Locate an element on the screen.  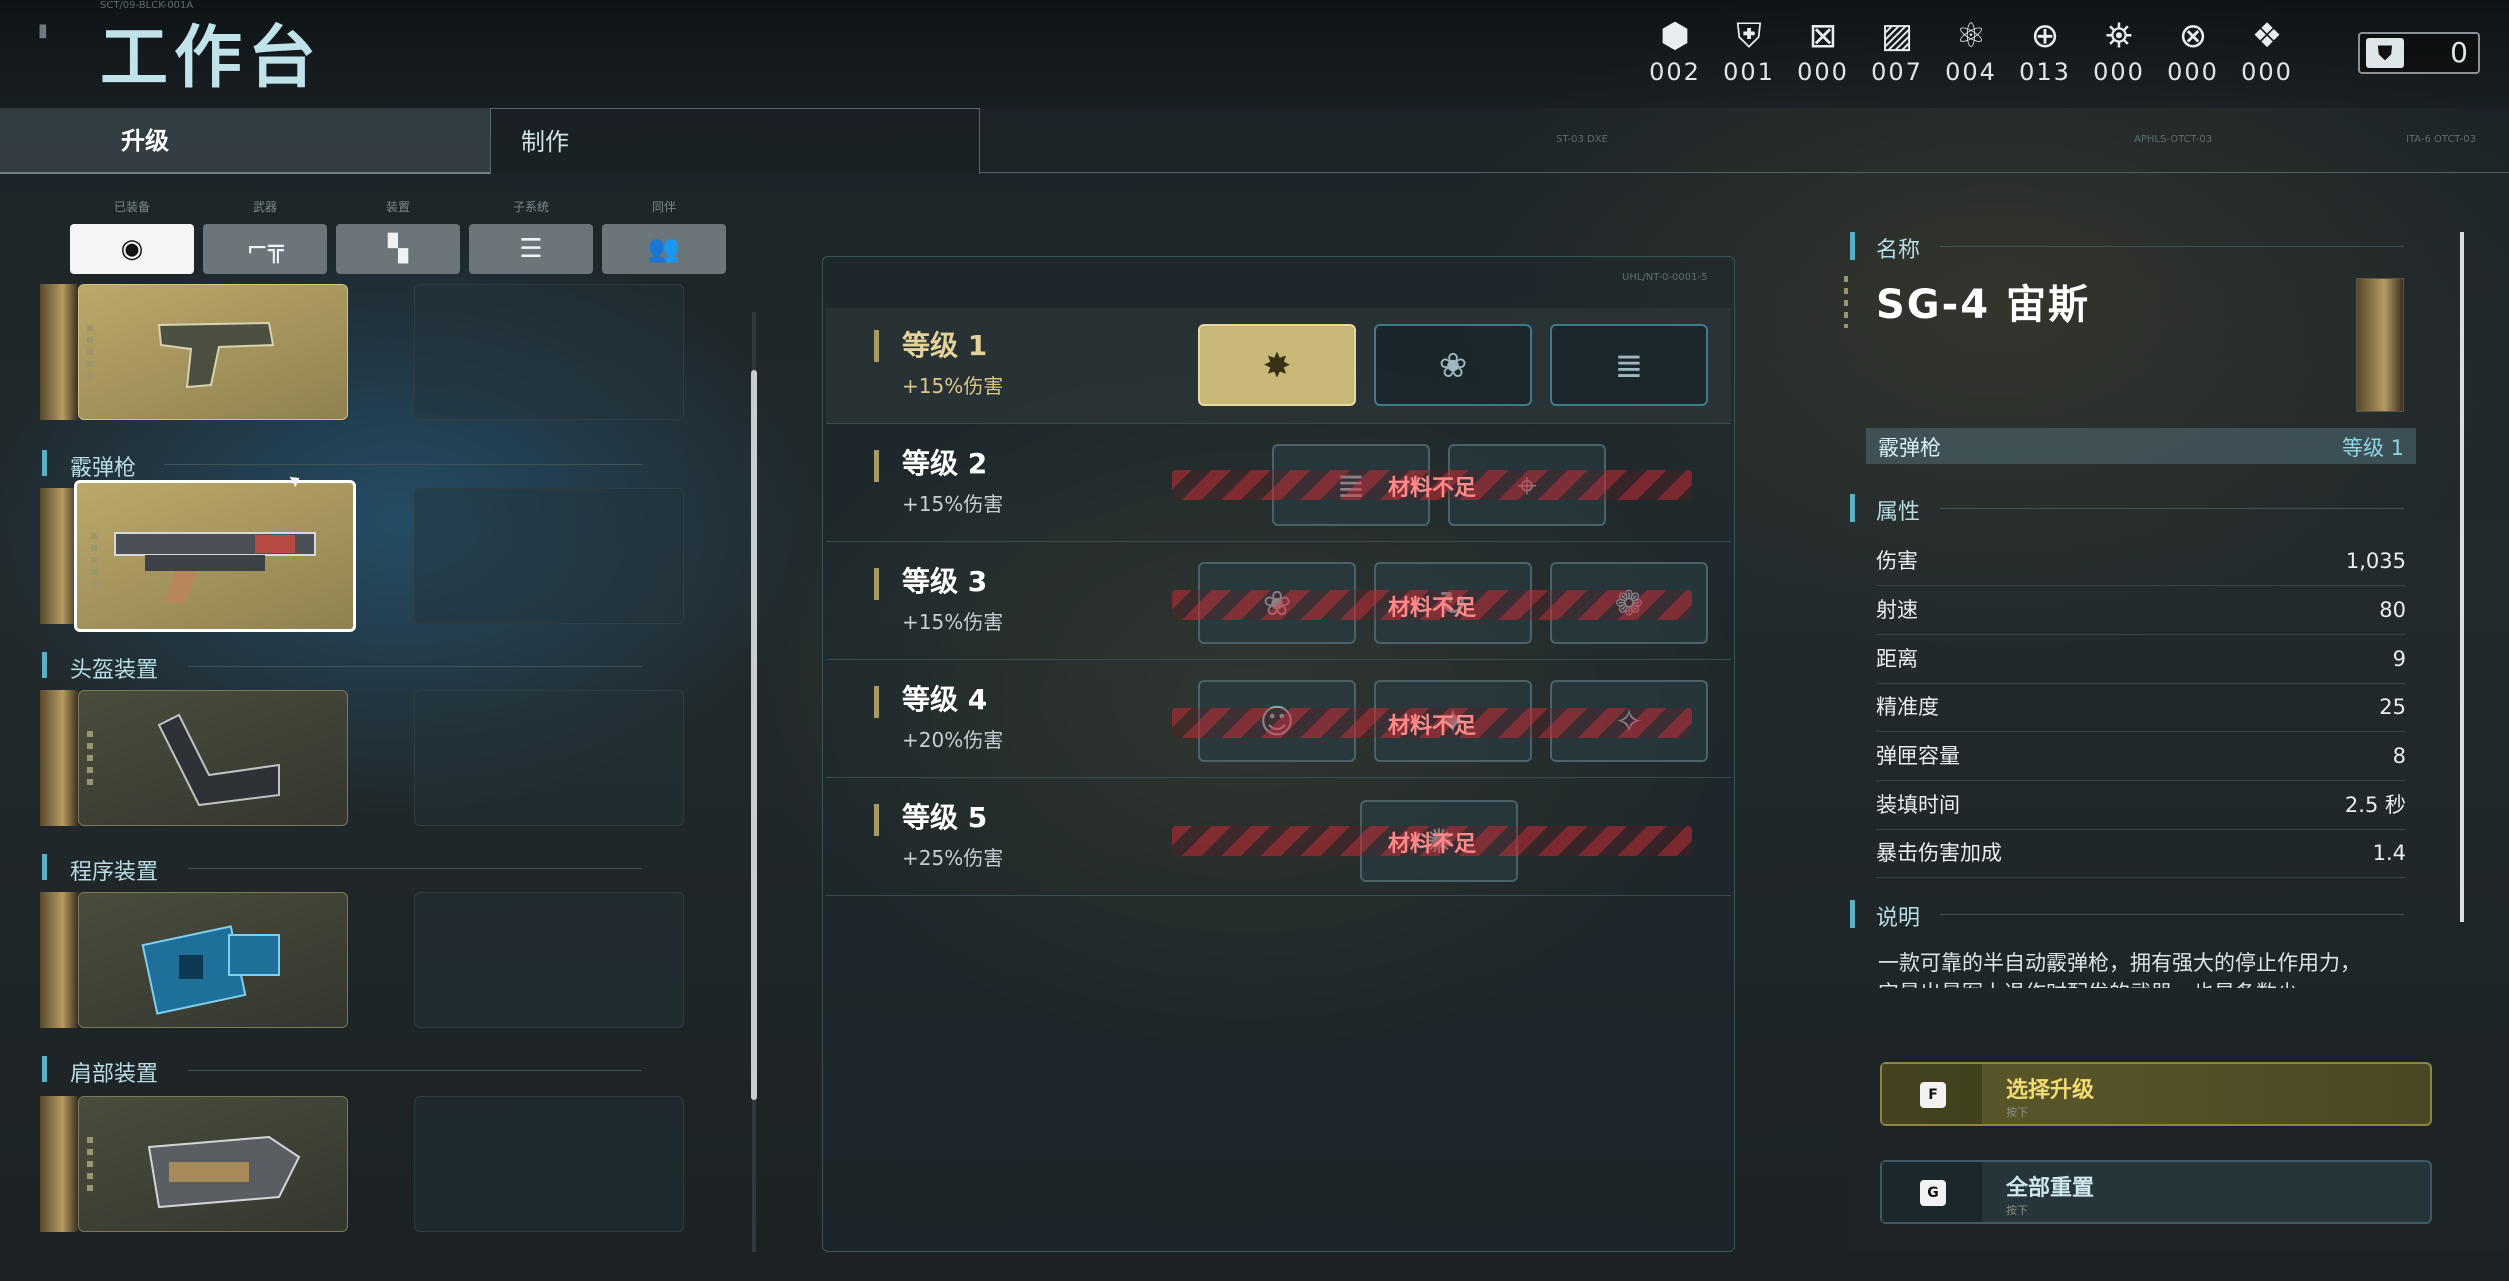
stat-row: 射速 80 is located at coordinates (2141, 611).